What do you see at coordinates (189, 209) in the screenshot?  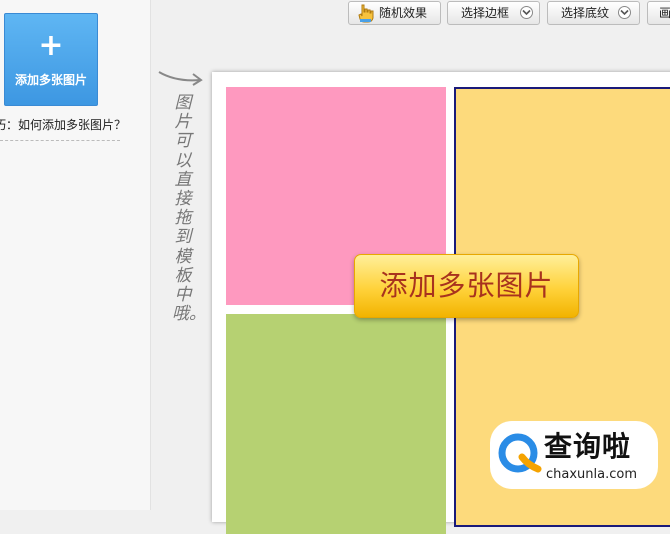 I see `drag-hint-text: 图片可以直接拖到模板中哦。` at bounding box center [189, 209].